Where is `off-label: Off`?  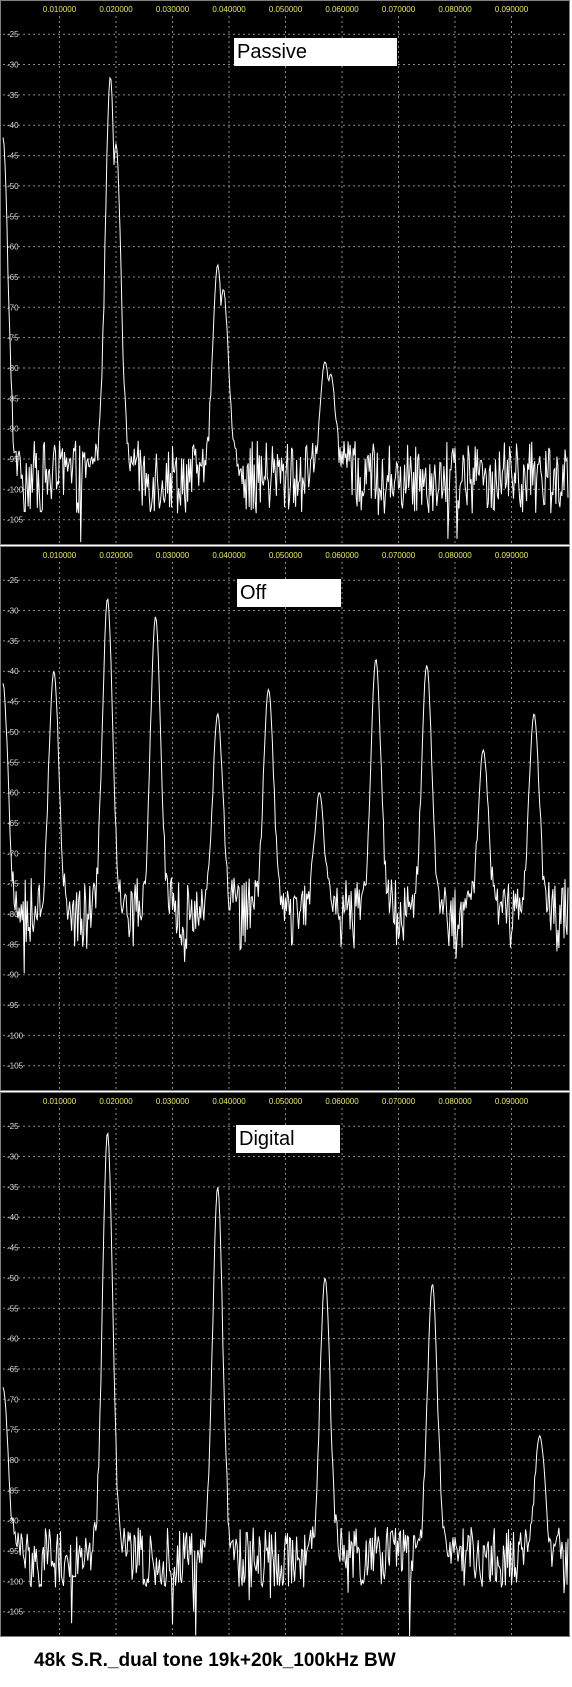 off-label: Off is located at coordinates (289, 593).